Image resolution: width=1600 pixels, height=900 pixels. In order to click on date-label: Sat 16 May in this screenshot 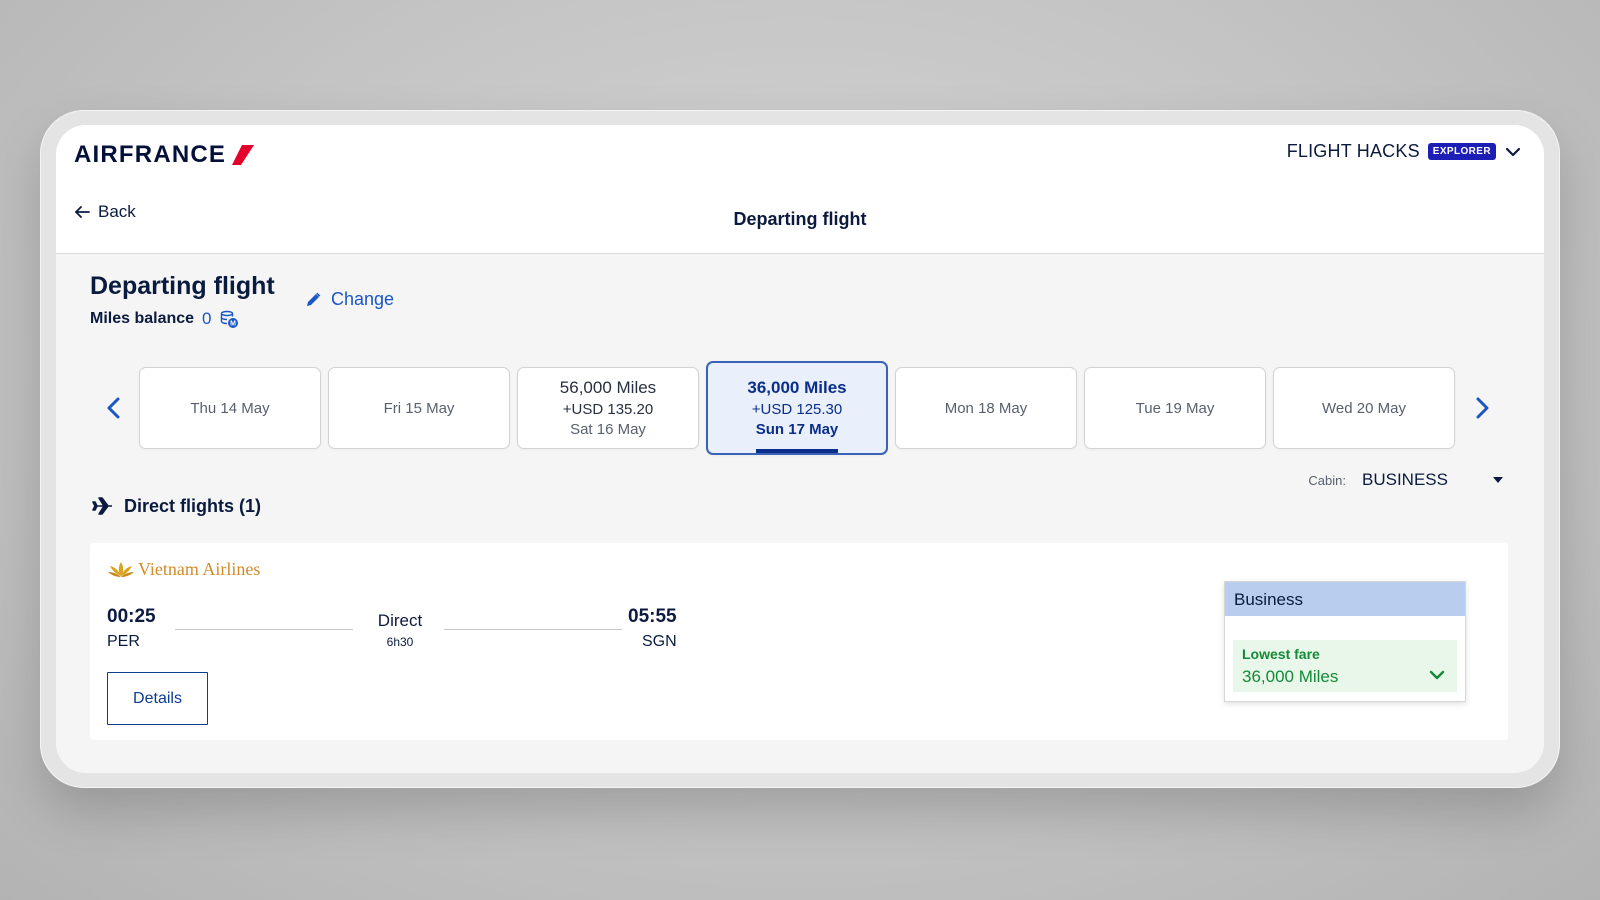, I will do `click(608, 429)`.